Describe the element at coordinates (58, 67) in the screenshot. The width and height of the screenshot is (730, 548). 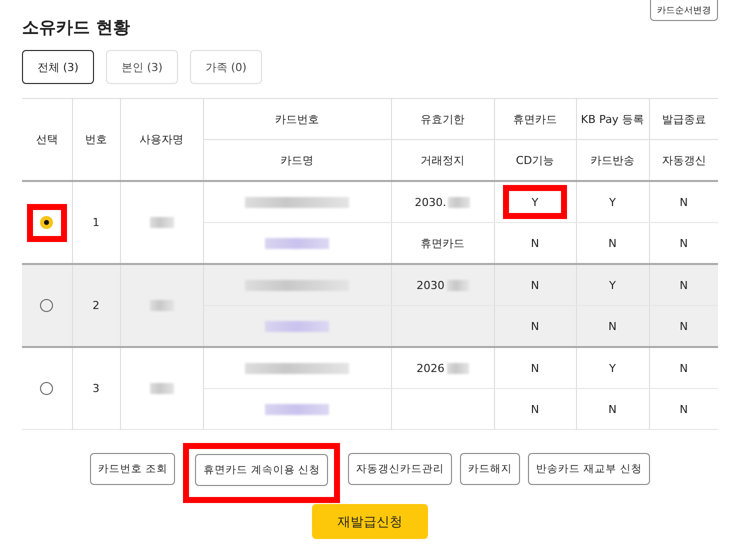
I see `filter-tab: 전체 (3)` at that location.